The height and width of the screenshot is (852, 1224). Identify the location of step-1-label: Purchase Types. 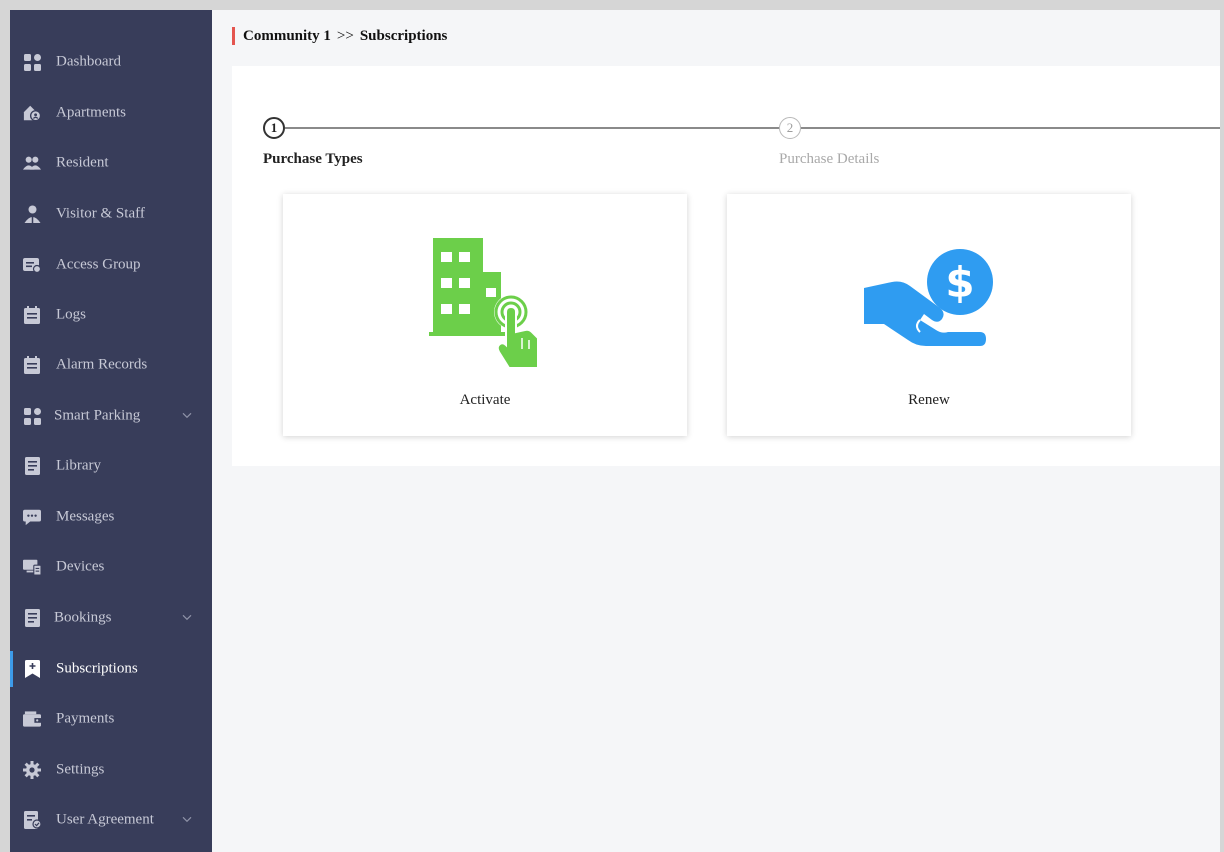
(313, 159).